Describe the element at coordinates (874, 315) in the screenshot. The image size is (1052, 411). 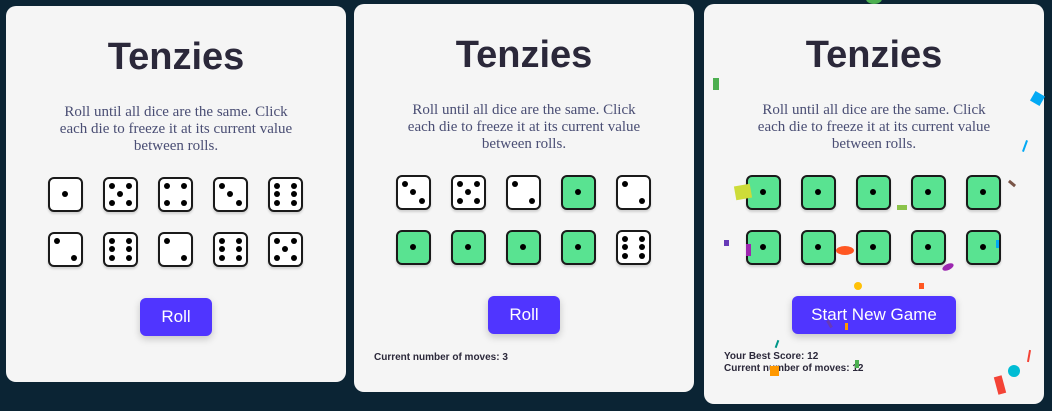
I see `start-new-game-button: Start New Game` at that location.